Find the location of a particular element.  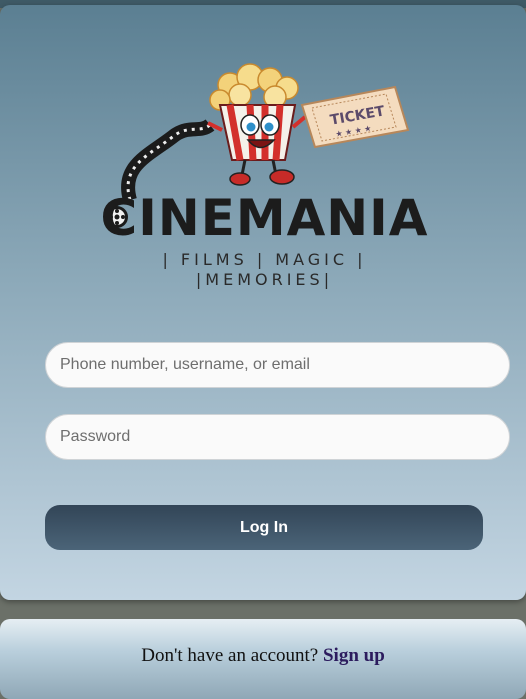

login-button: Log In is located at coordinates (264, 527).